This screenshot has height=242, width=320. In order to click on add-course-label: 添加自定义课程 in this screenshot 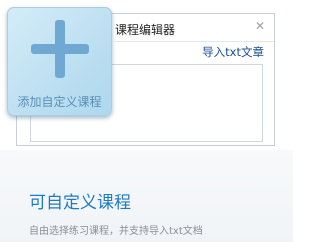, I will do `click(59, 102)`.